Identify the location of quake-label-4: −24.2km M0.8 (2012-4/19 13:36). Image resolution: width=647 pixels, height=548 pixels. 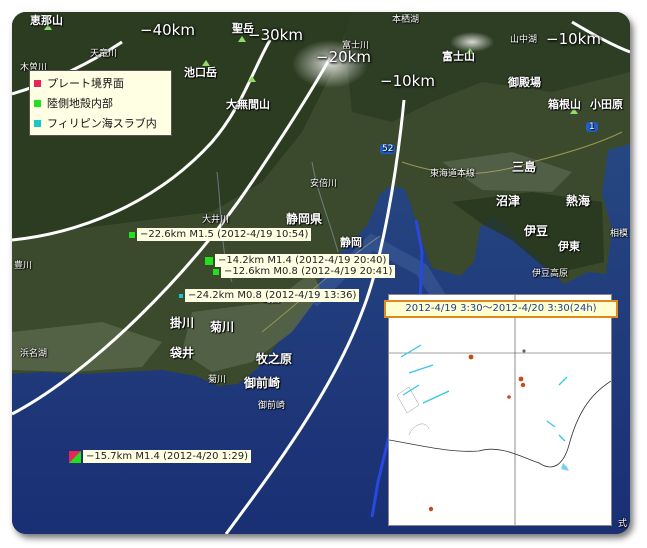
(272, 295).